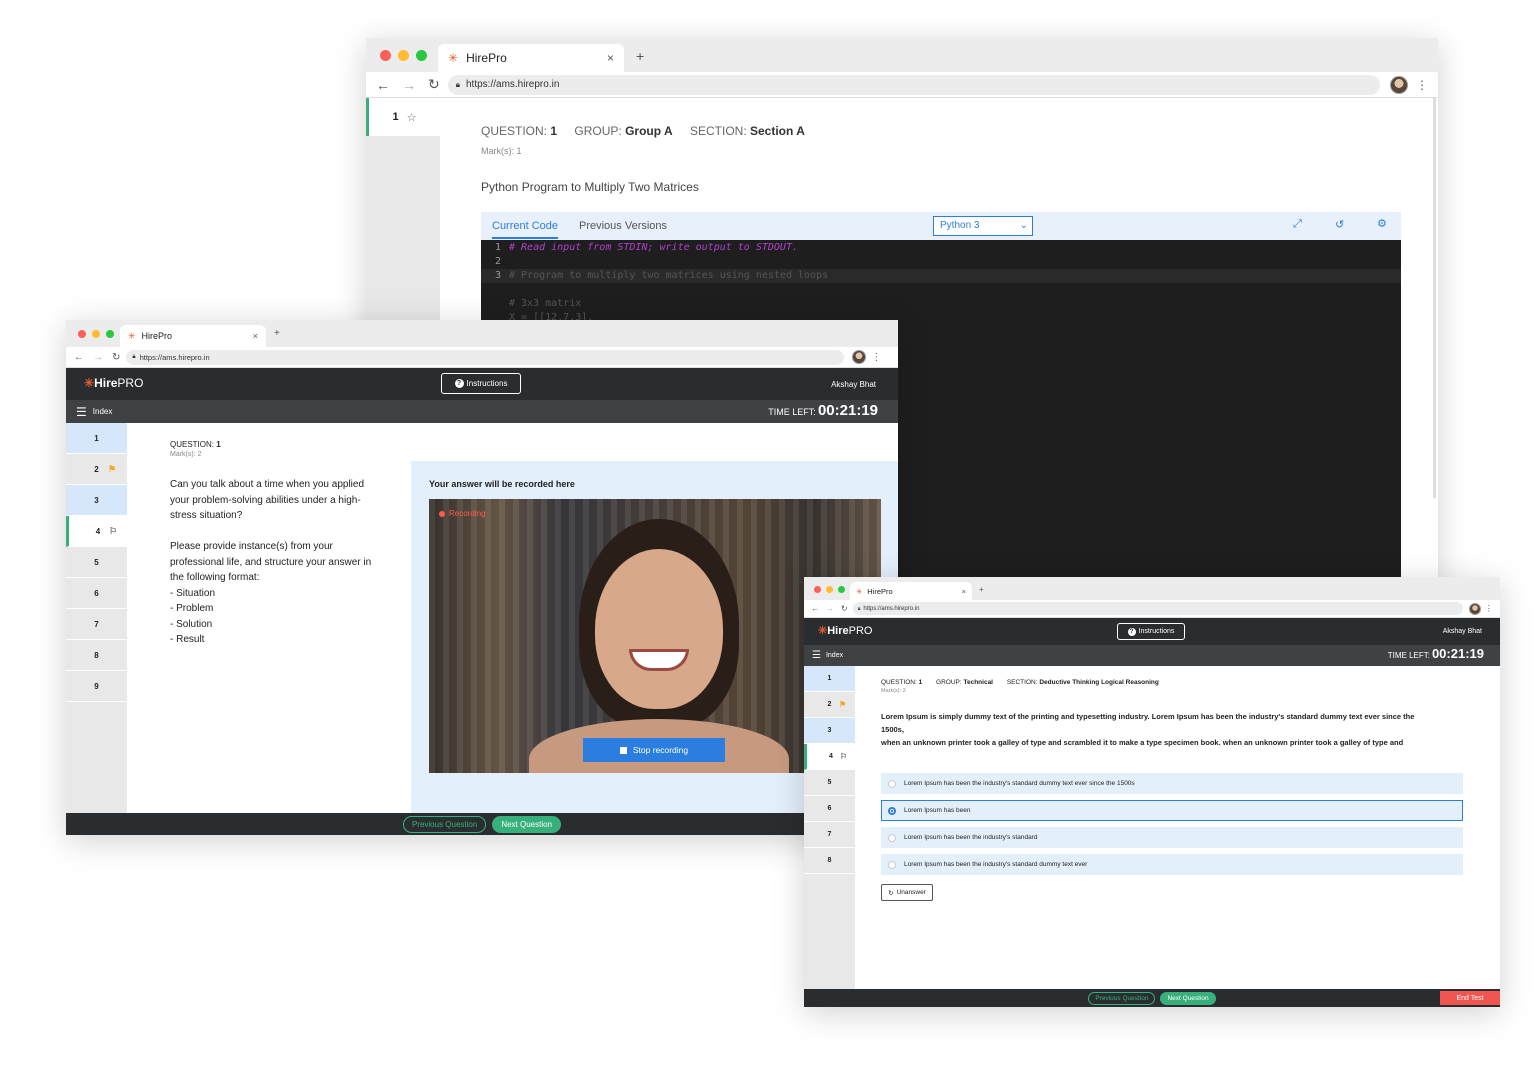  Describe the element at coordinates (623, 226) in the screenshot. I see `tab-previous-versions: Previous Versions` at that location.